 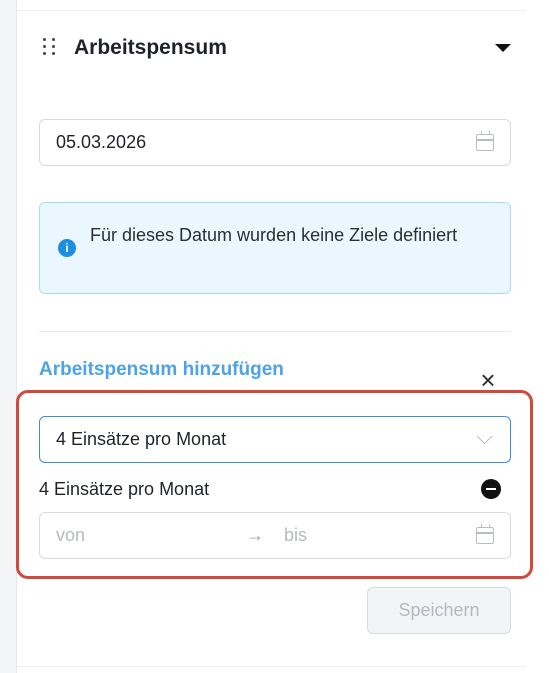 I want to click on workload-select: 4 Einsätze pro Monat, so click(x=275, y=439).